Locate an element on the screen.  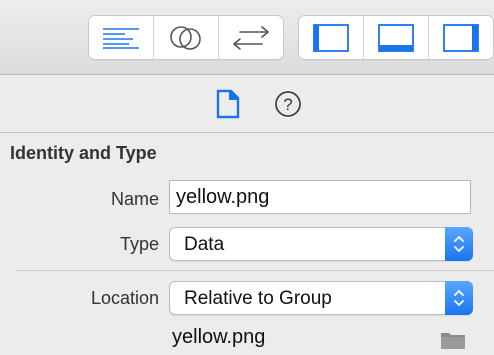
assistant-editor-icon is located at coordinates (185, 37).